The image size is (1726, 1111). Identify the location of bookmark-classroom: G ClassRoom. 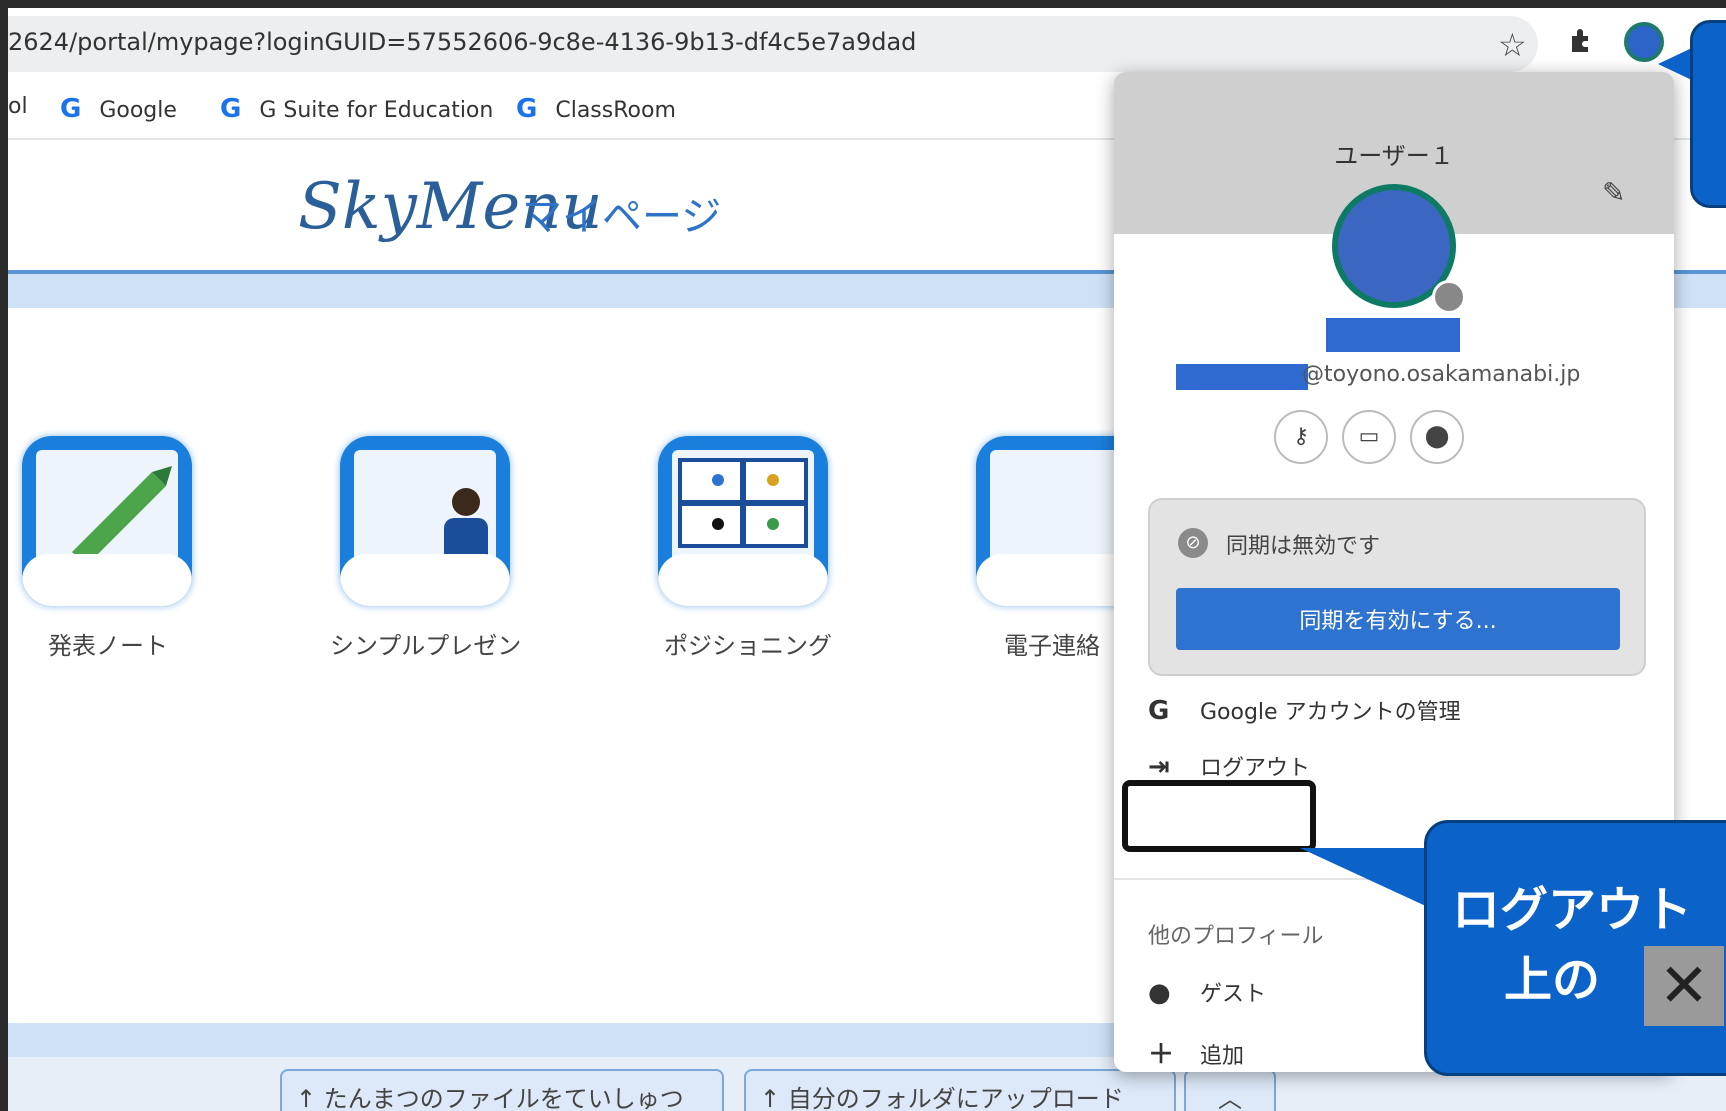
(596, 109).